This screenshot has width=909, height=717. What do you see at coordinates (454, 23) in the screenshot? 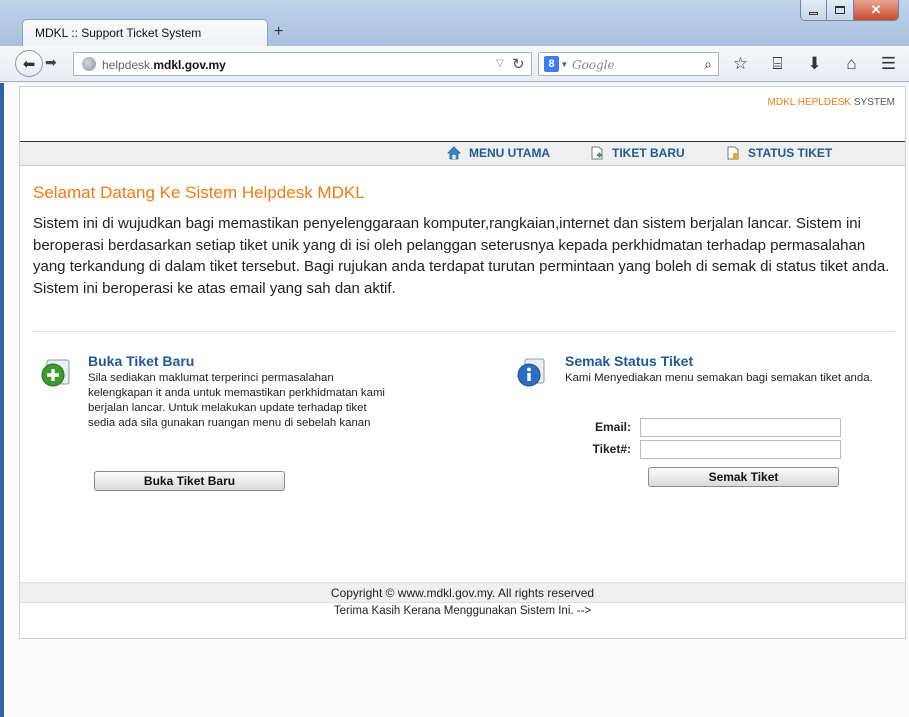
I see `browser-titlebar: MDKL :: Support Ticket System + ✕` at bounding box center [454, 23].